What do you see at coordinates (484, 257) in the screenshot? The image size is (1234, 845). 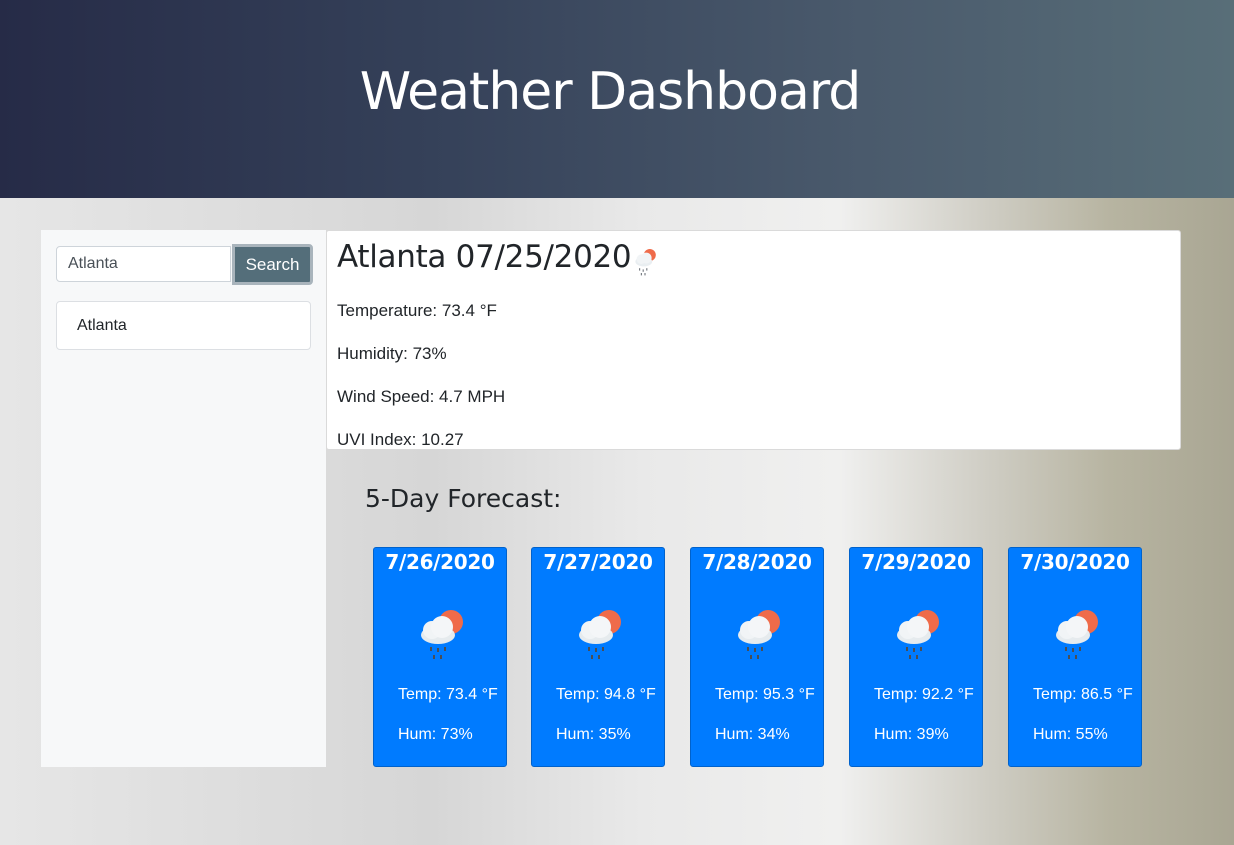 I see `current-city-date: Atlanta 07/25/2020` at bounding box center [484, 257].